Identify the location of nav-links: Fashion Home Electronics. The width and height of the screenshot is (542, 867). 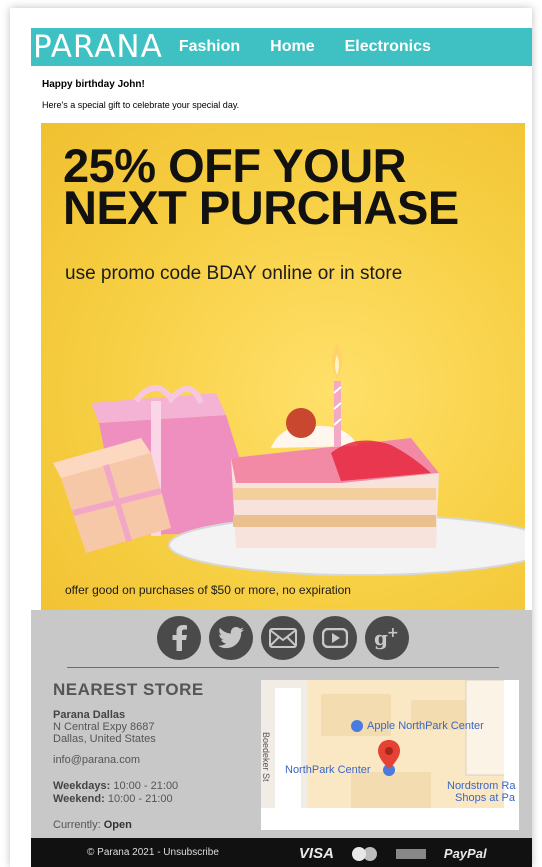
(320, 47).